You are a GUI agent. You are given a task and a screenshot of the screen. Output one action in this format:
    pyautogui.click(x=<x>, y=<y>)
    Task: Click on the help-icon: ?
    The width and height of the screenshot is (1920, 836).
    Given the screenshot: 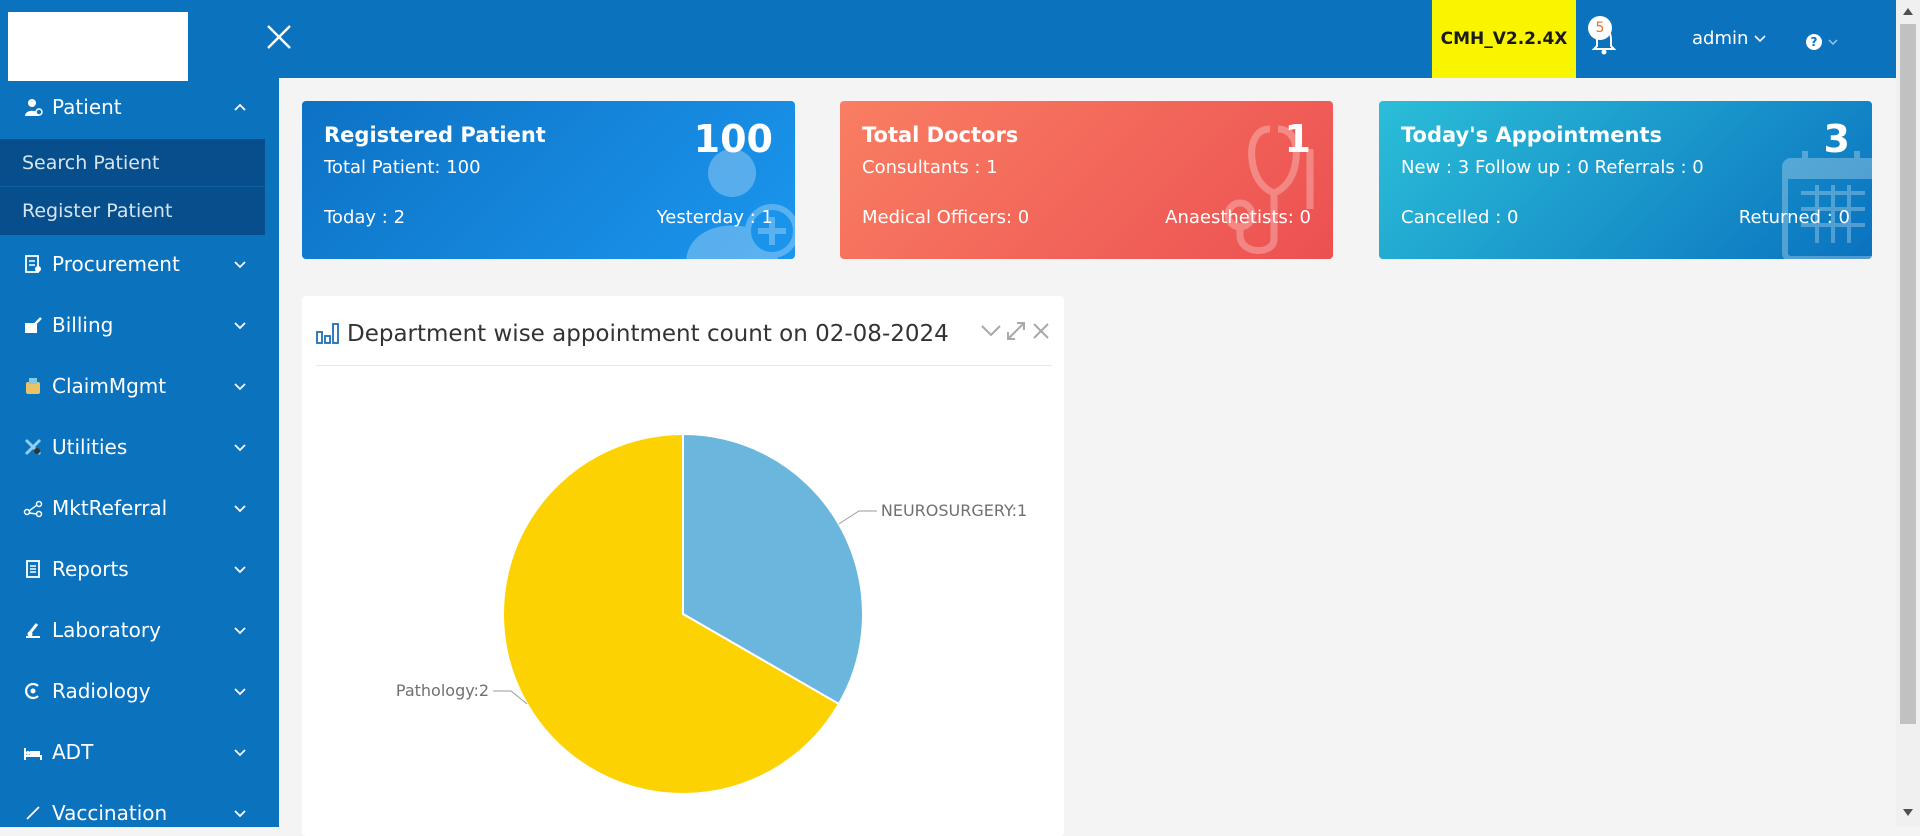 What is the action you would take?
    pyautogui.click(x=1814, y=42)
    